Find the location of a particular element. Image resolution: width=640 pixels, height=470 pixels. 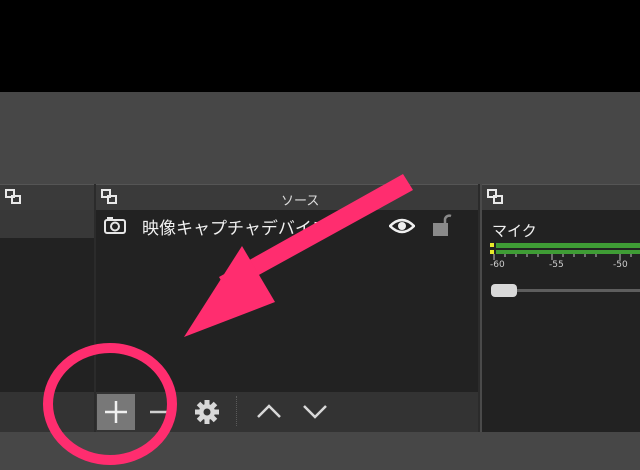

mixer-dock-title is located at coordinates (561, 197).